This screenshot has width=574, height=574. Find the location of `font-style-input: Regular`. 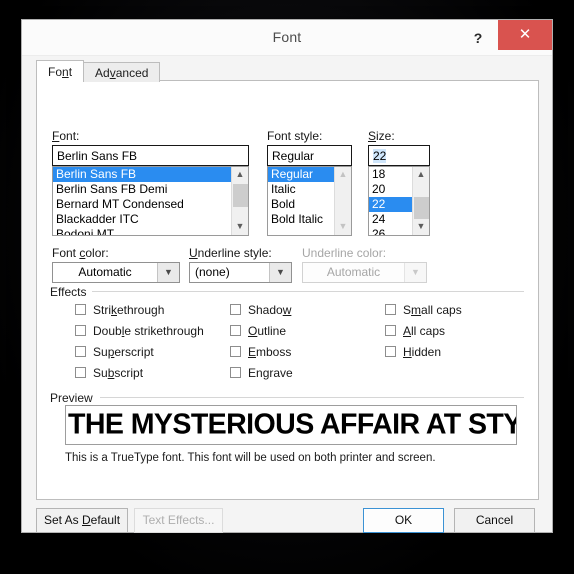

font-style-input: Regular is located at coordinates (309, 155).